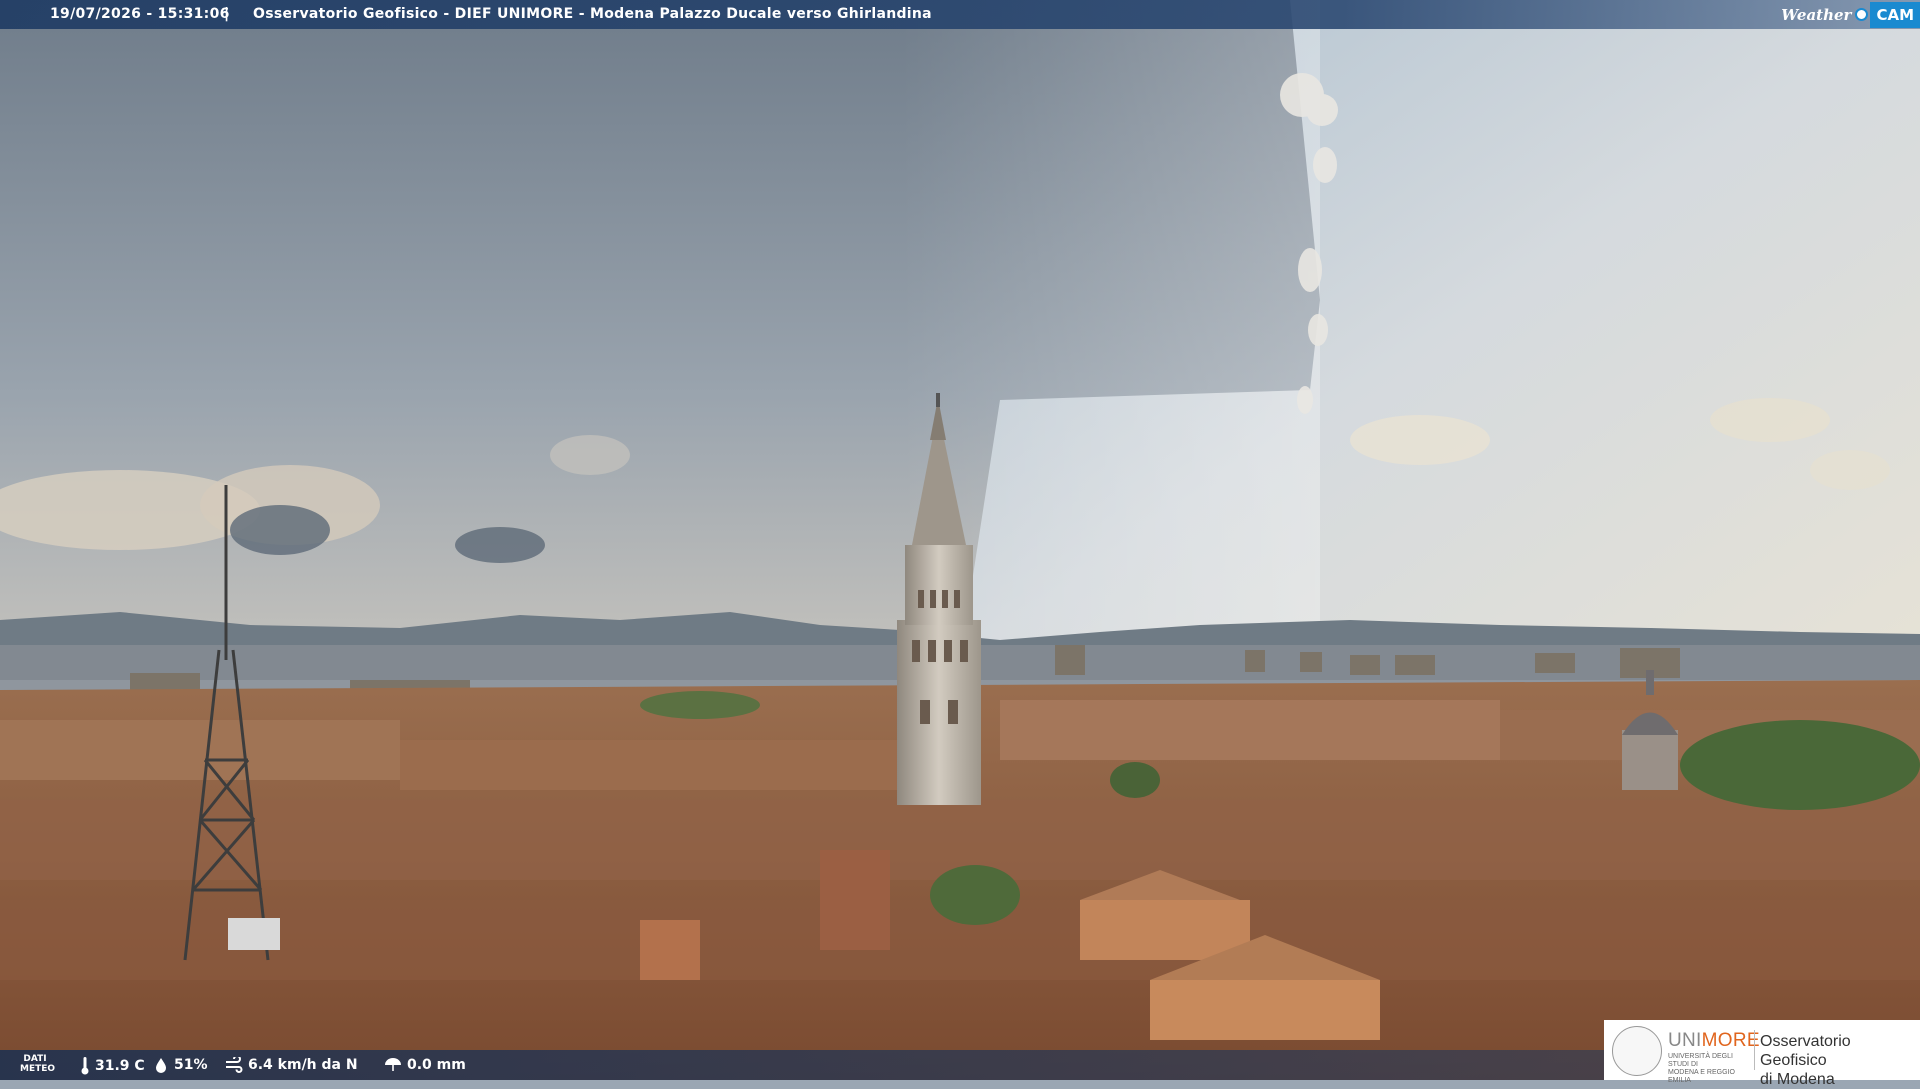 The width and height of the screenshot is (1920, 1089). Describe the element at coordinates (1805, 1060) in the screenshot. I see `observatory-name: Osservatorio Geofisico di Modena` at that location.